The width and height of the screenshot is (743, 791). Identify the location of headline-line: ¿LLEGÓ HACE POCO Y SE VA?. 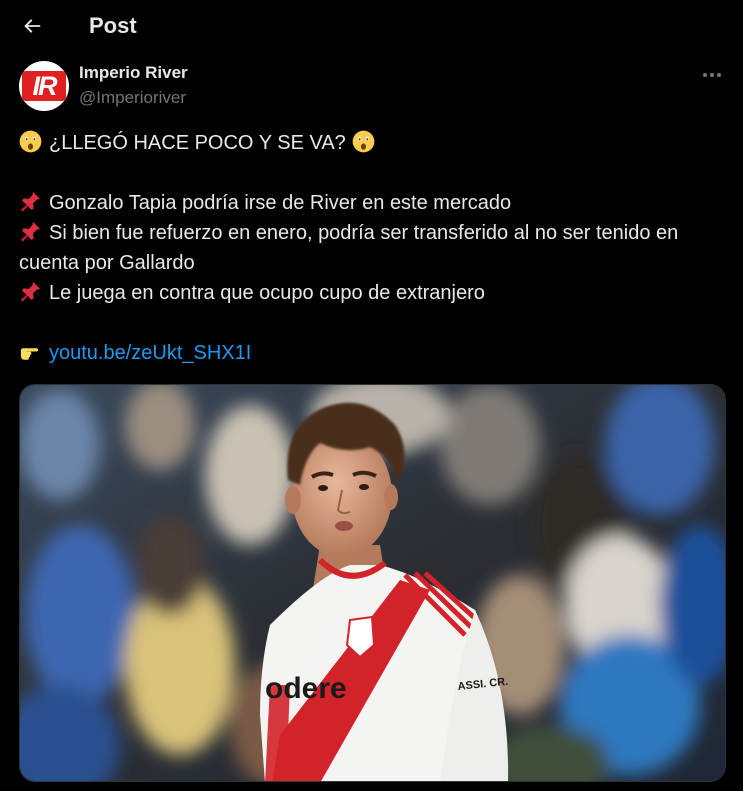
(371, 143).